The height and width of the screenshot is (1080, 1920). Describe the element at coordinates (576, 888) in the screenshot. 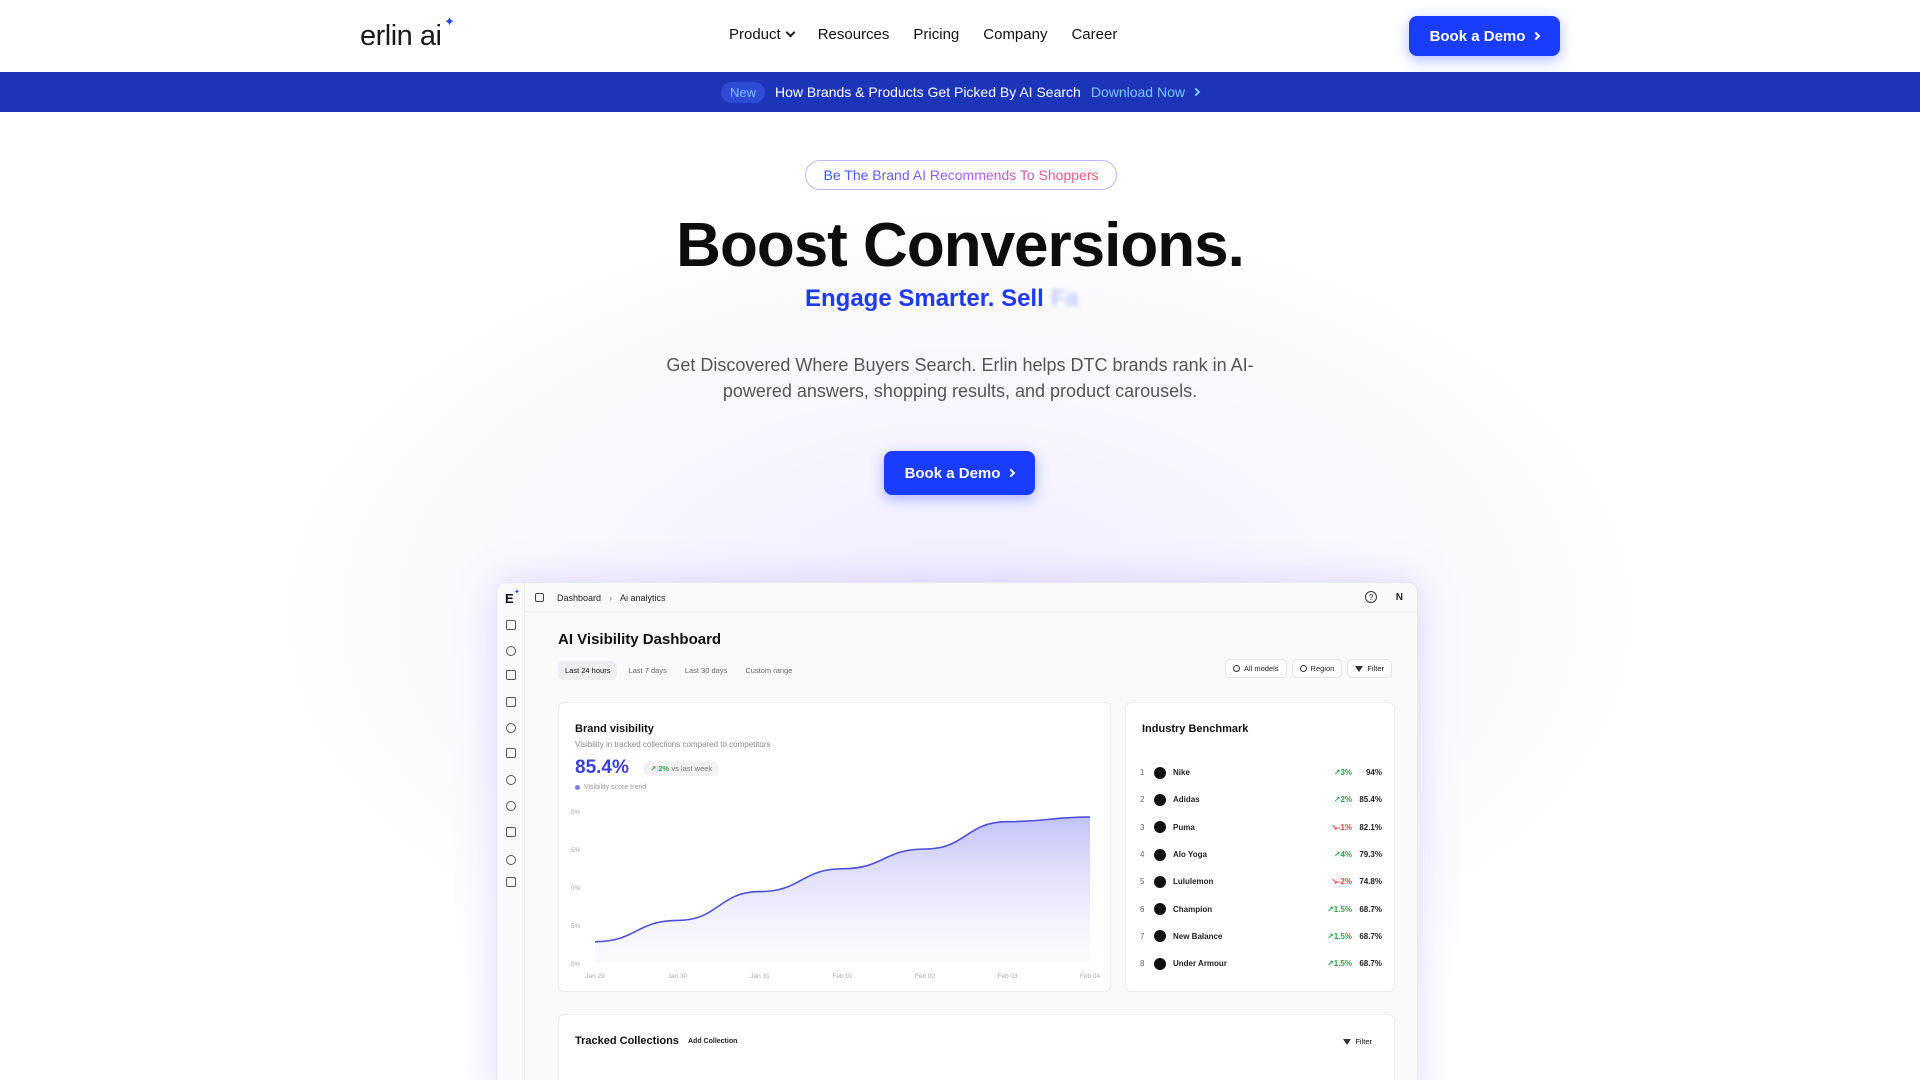

I see `y-tick-label: 0%` at that location.